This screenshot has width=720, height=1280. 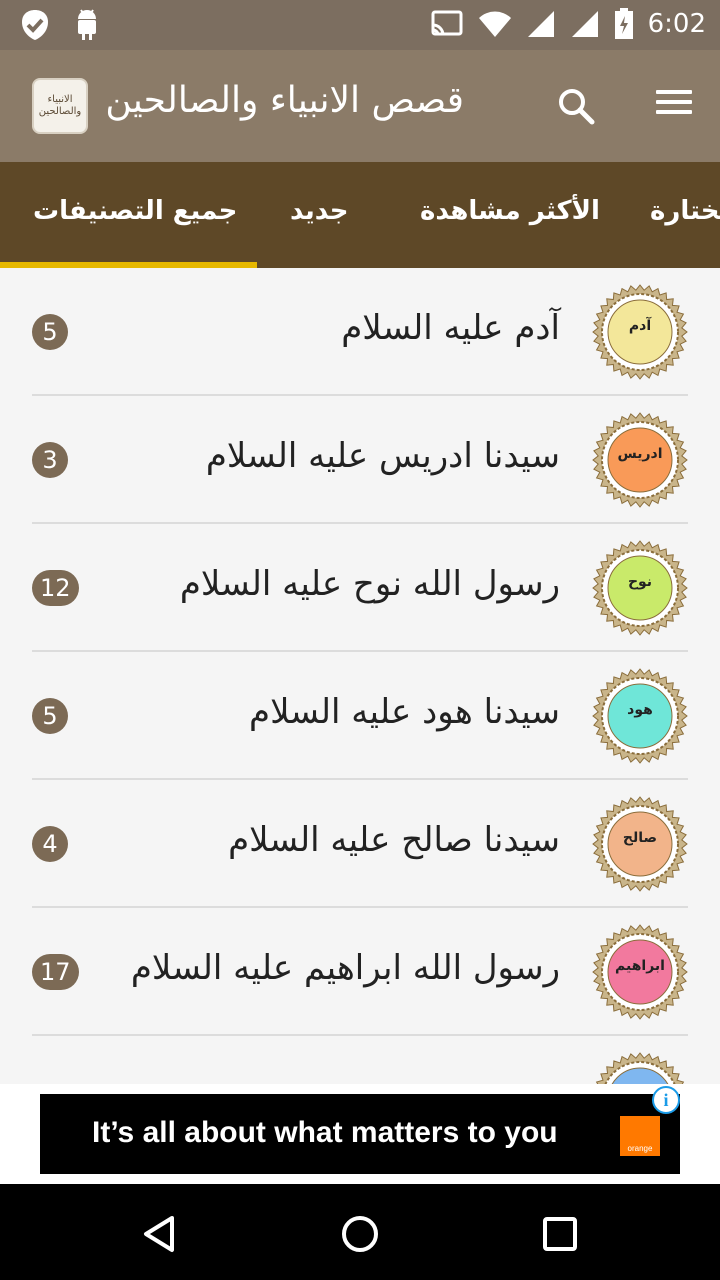 I want to click on list-item, so click(x=360, y=1060).